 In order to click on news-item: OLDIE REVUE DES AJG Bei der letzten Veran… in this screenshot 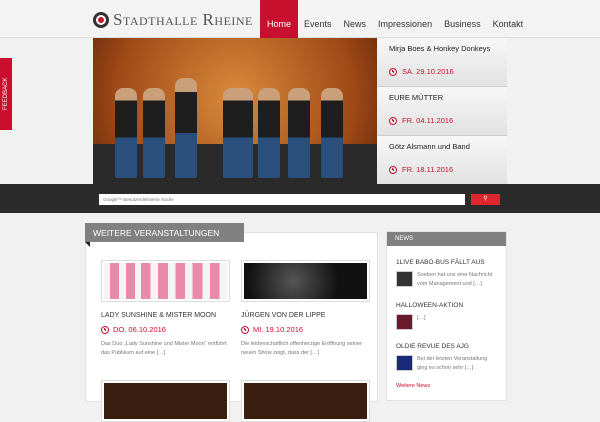, I will do `click(446, 358)`.